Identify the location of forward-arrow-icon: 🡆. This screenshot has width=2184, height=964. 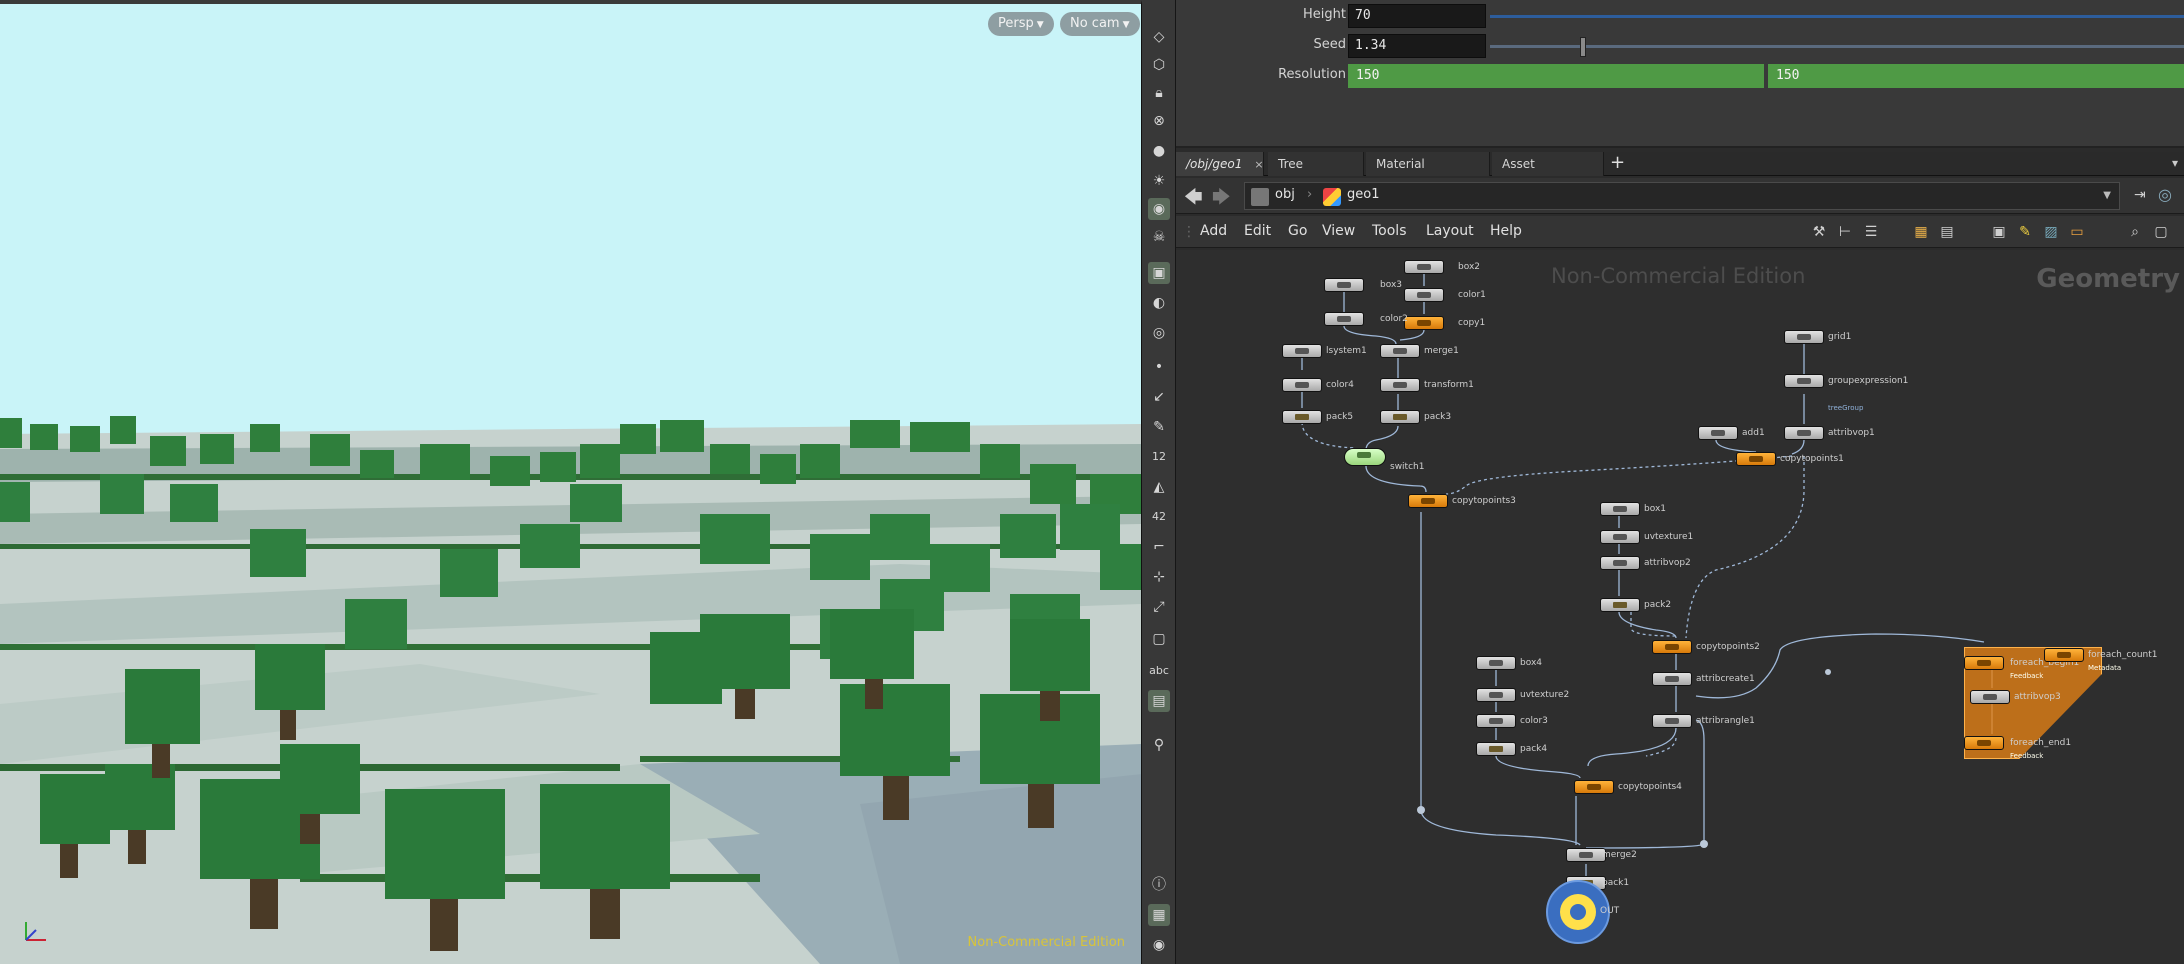
(1221, 200).